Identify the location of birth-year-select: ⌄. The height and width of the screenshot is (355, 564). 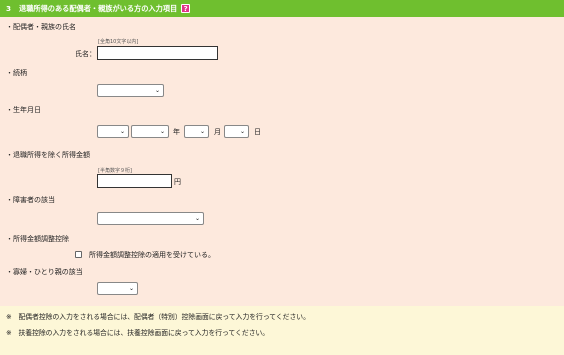
(150, 131).